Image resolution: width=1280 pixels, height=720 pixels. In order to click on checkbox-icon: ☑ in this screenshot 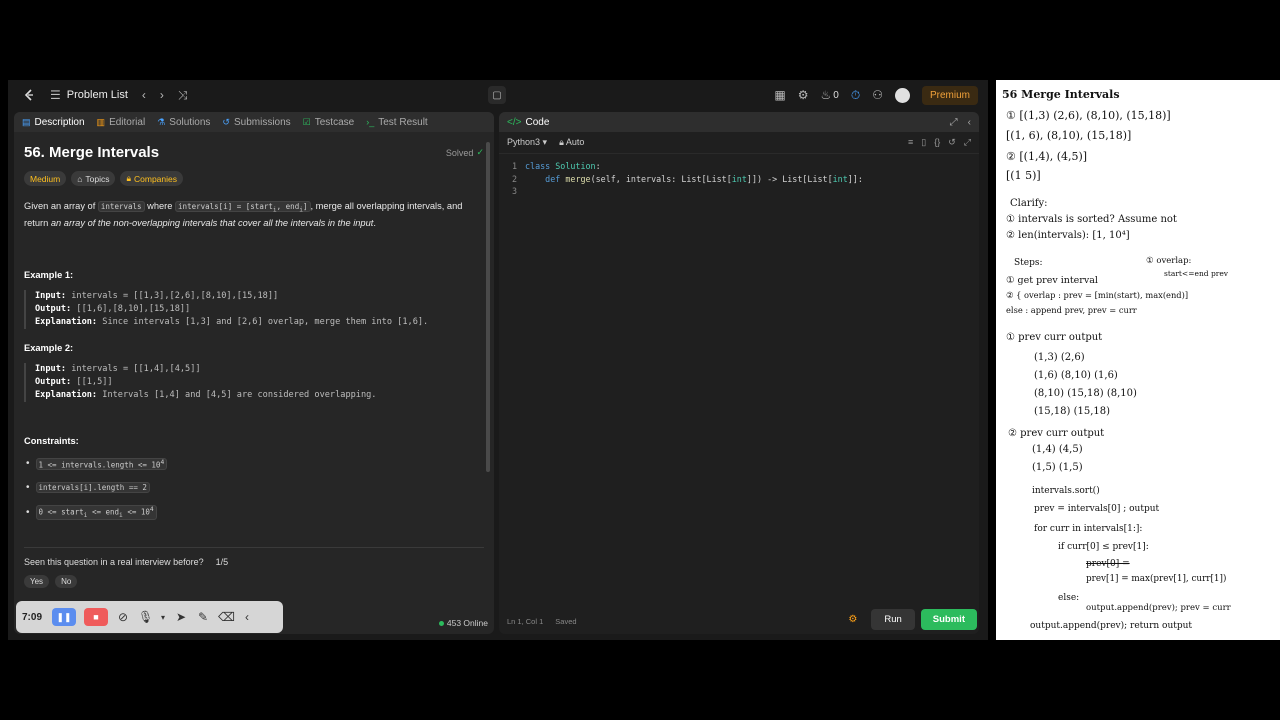, I will do `click(306, 121)`.